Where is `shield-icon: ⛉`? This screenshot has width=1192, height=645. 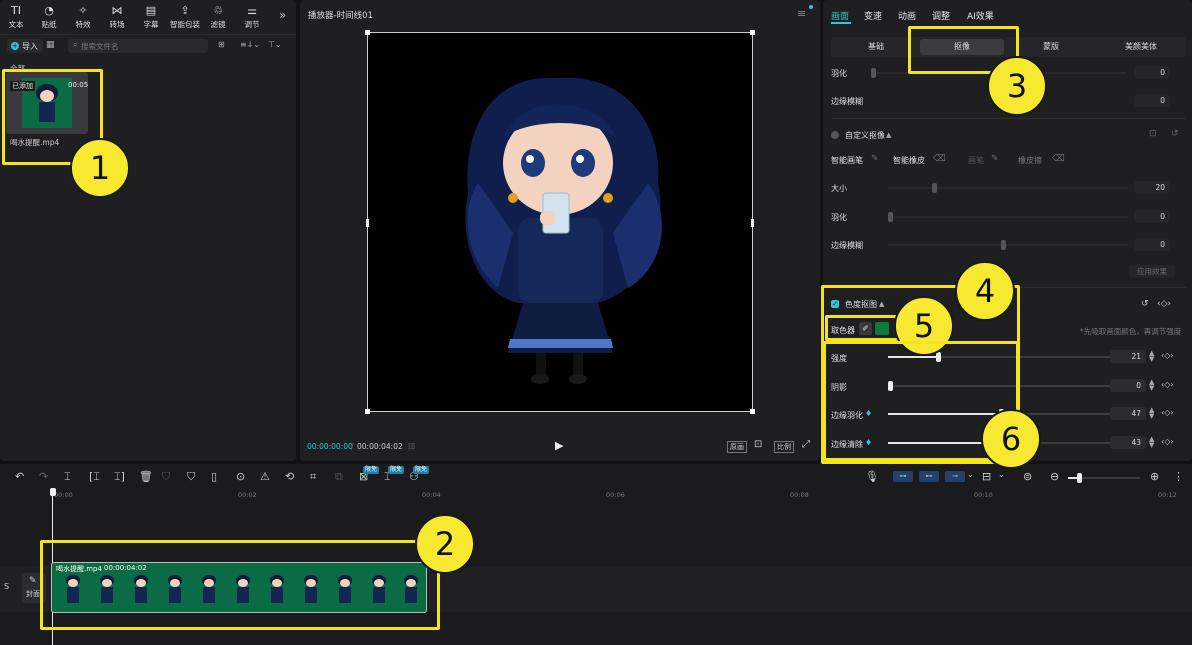
shield-icon: ⛉ is located at coordinates (166, 477).